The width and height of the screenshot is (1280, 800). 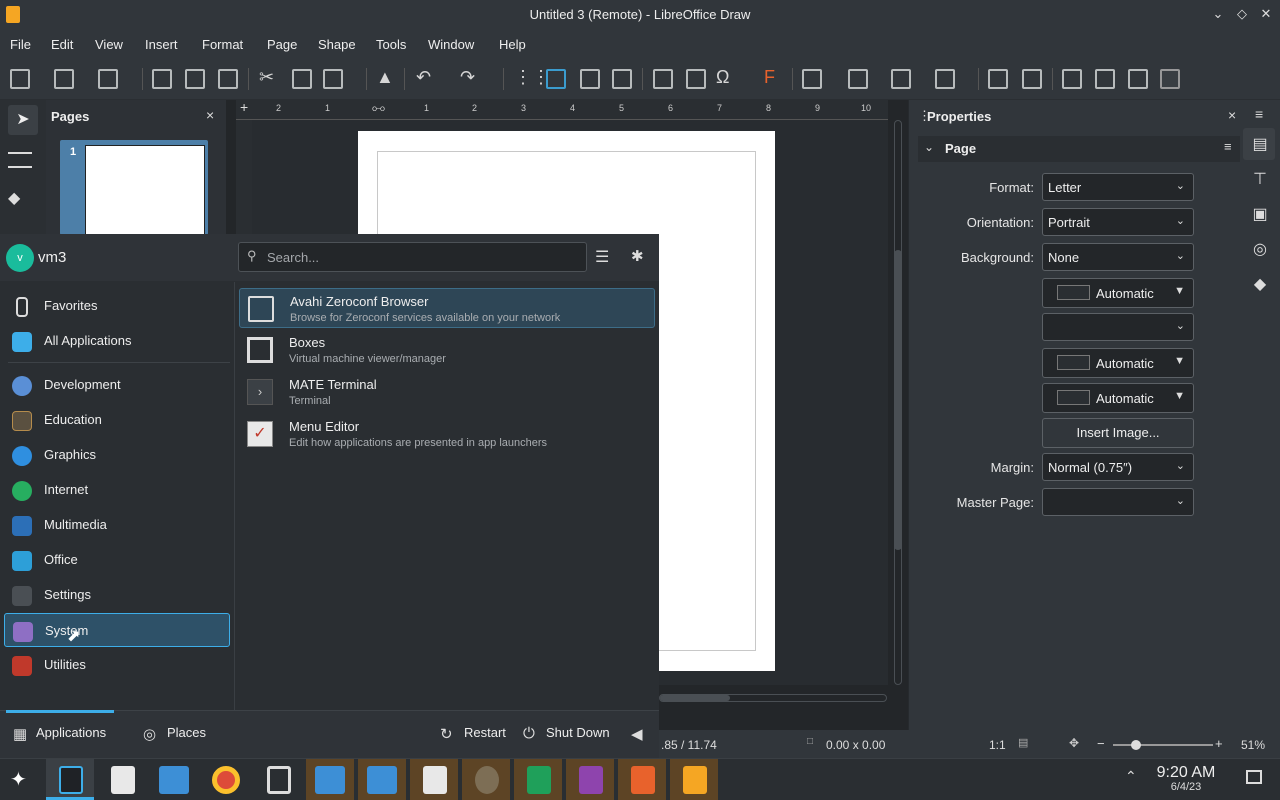 I want to click on master-page-select: ⌄, so click(x=1118, y=502).